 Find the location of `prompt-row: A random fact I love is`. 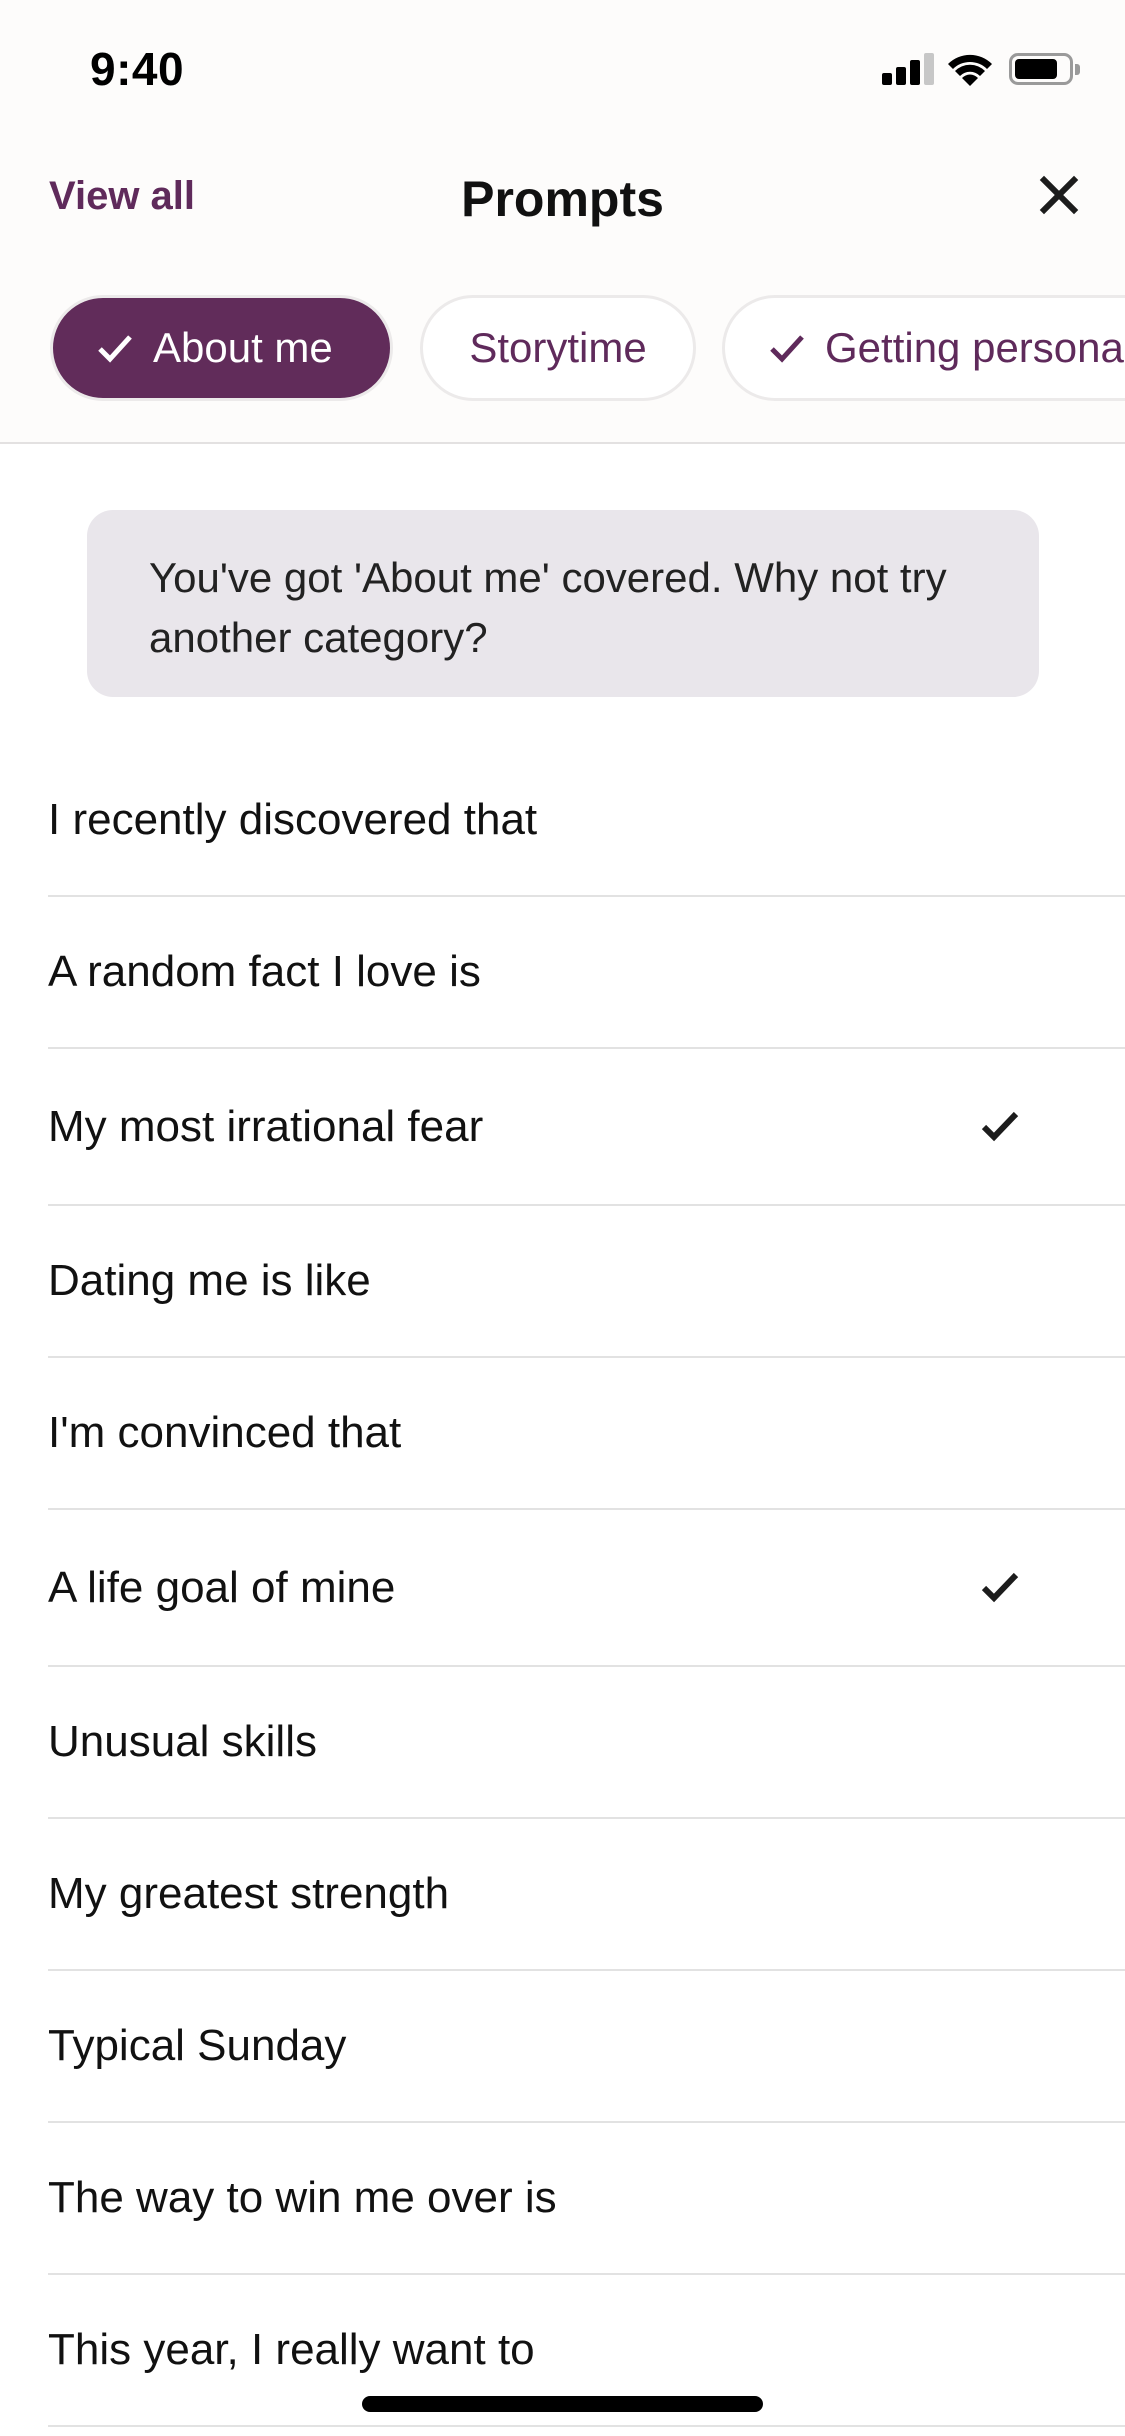

prompt-row: A random fact I love is is located at coordinates (586, 973).